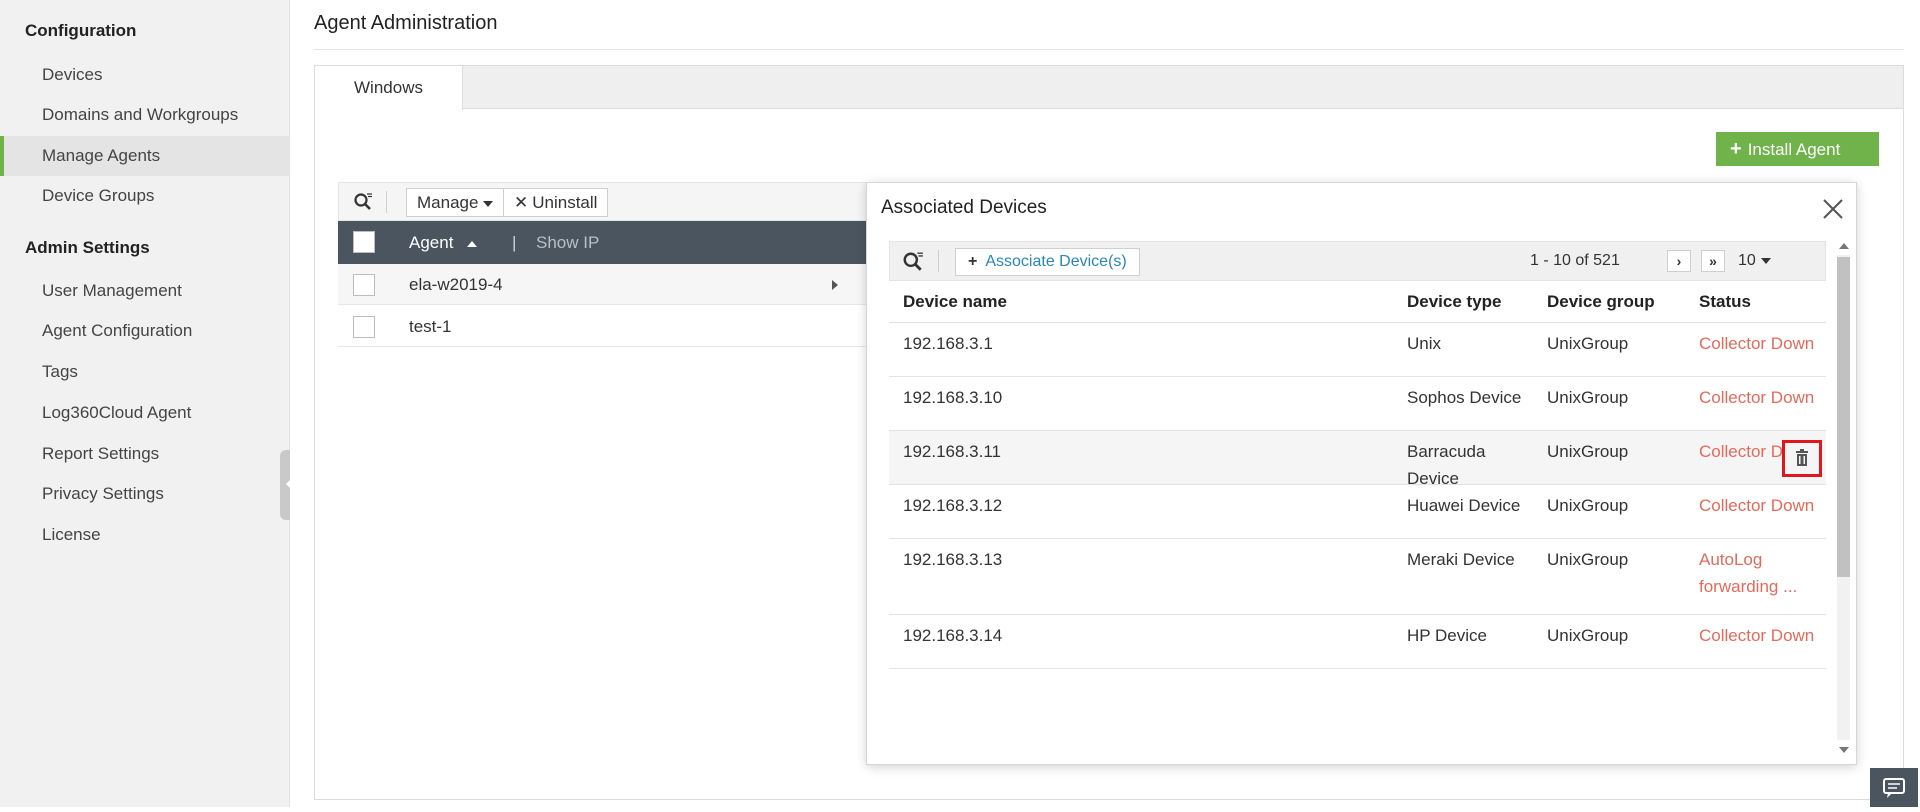  What do you see at coordinates (145, 115) in the screenshot?
I see `sidebar-item-domains-workgroups: Domains and Workgroups` at bounding box center [145, 115].